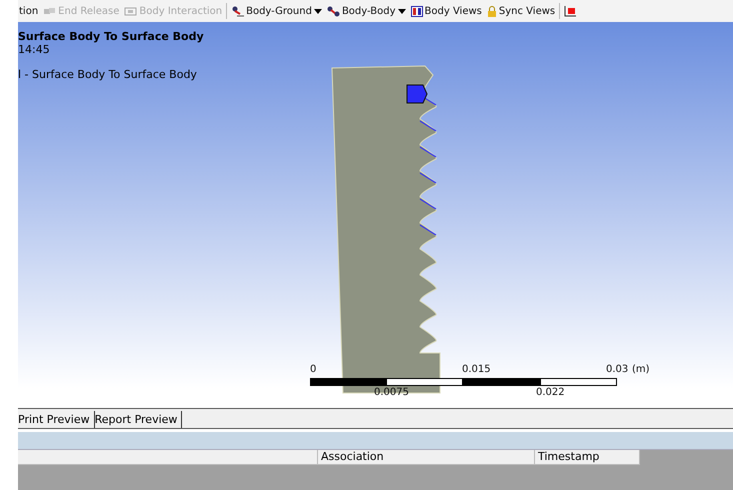  I want to click on toolbar-dropdown: Body-Ground, so click(276, 11).